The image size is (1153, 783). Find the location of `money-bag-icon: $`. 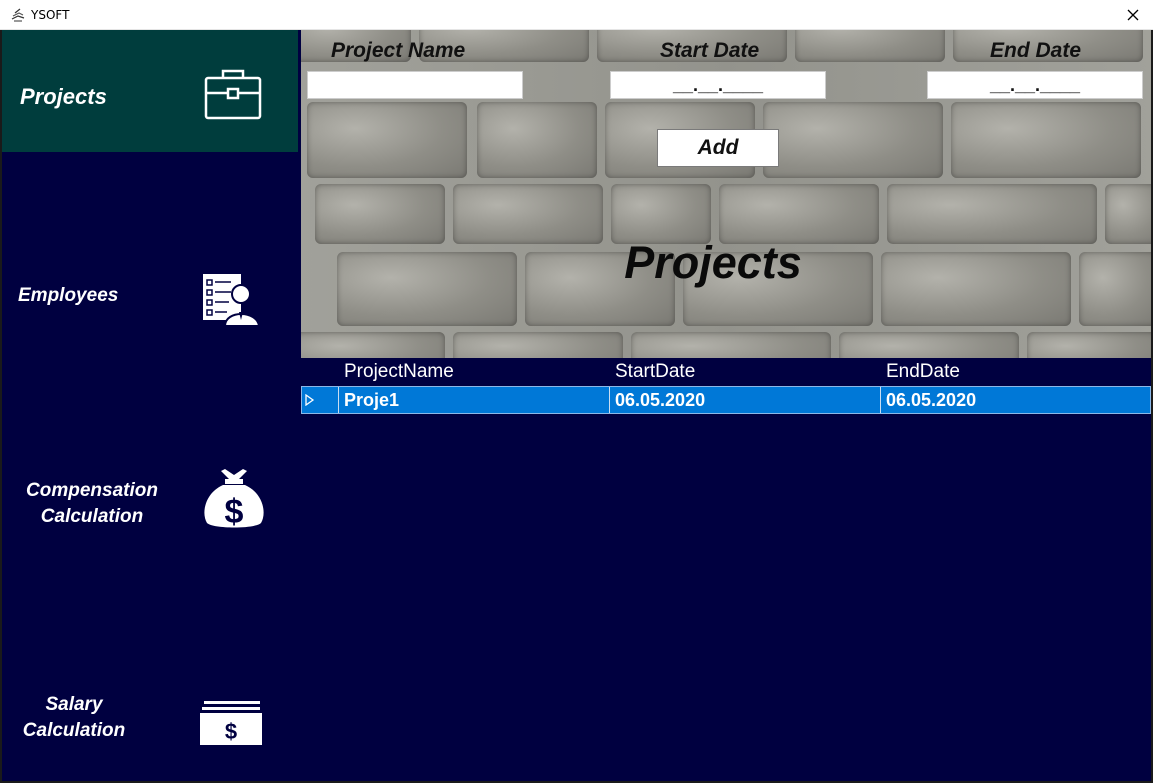

money-bag-icon: $ is located at coordinates (234, 501).